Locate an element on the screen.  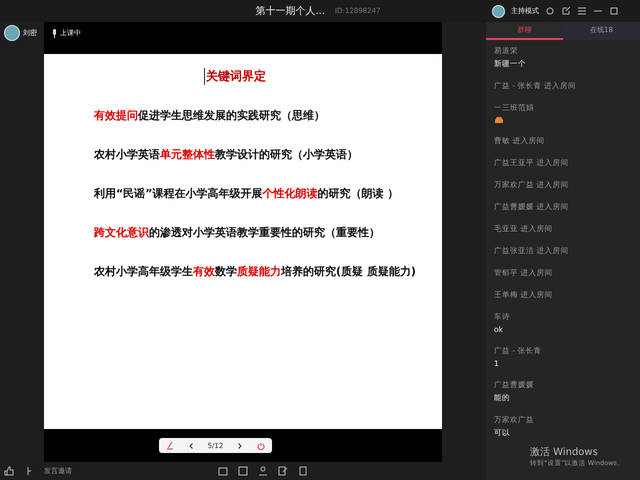
pen-icon is located at coordinates (170, 445).